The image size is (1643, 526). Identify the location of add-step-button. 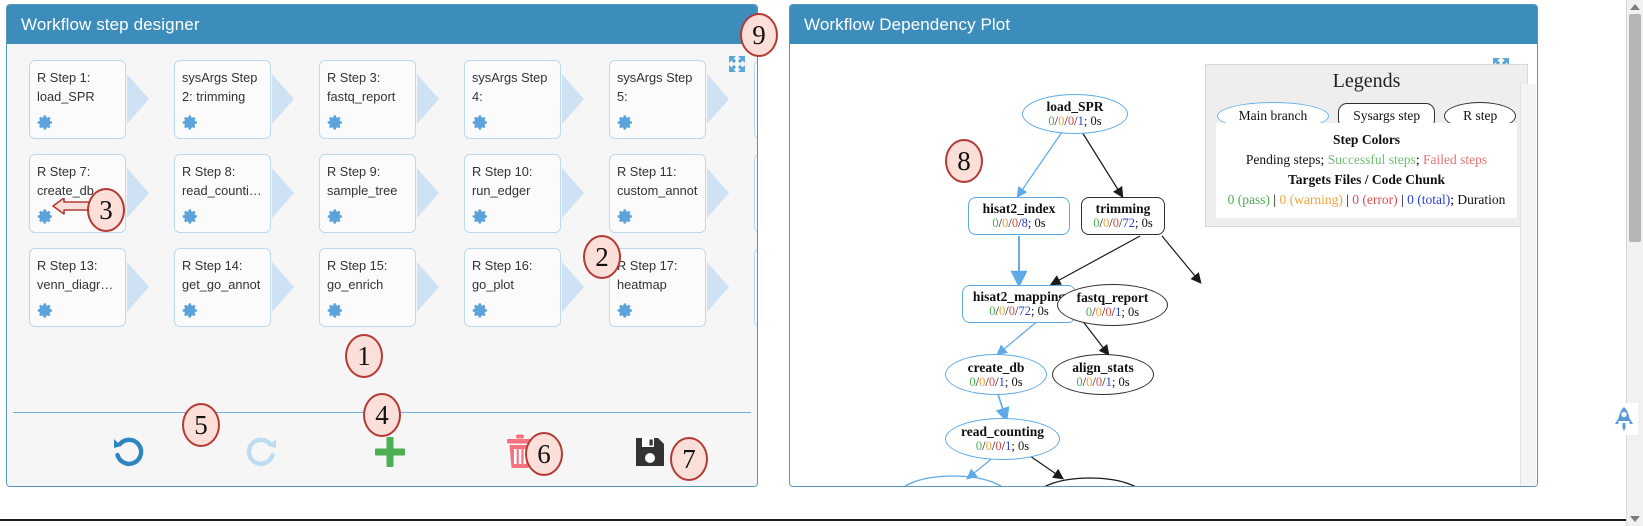
(390, 452).